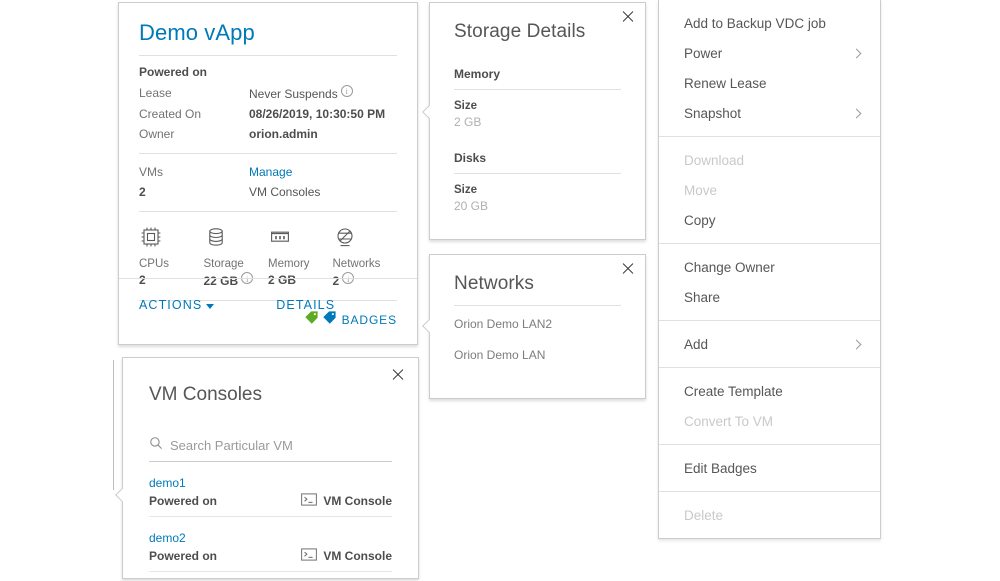  What do you see at coordinates (293, 94) in the screenshot?
I see `detail-value-text: Never Suspends` at bounding box center [293, 94].